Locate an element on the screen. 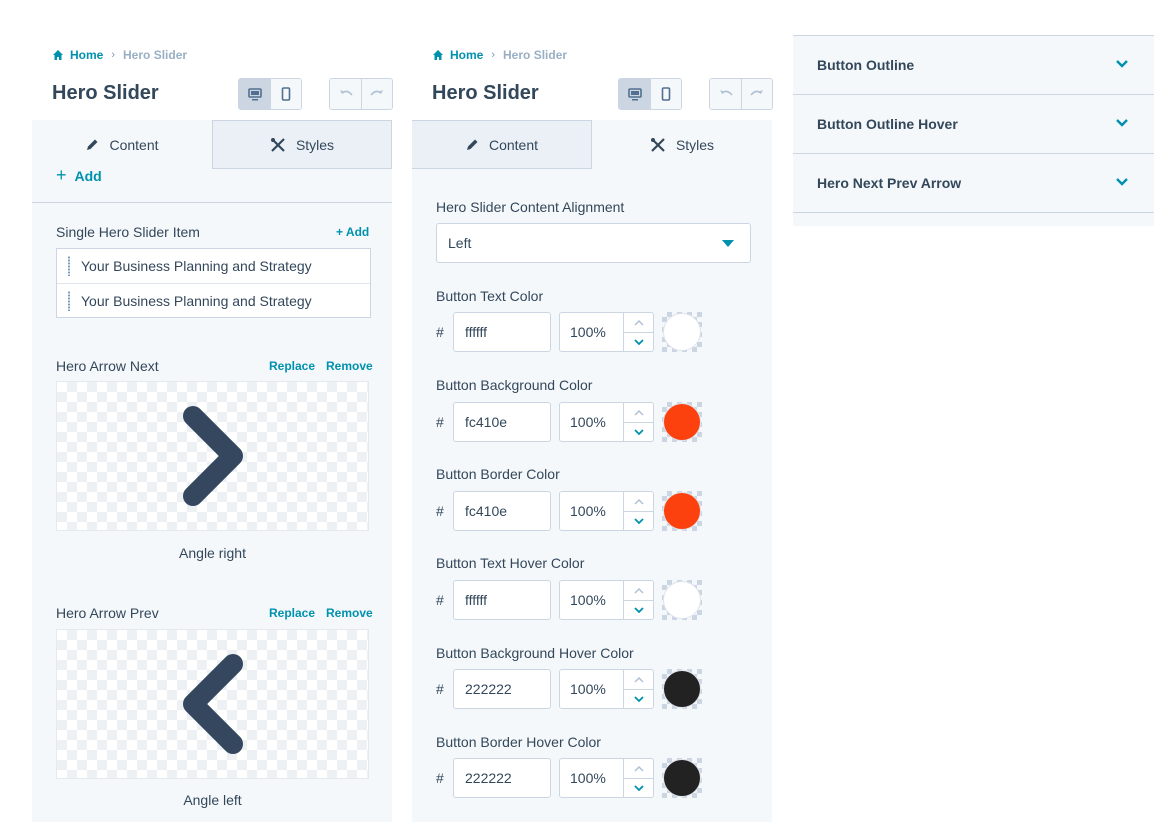 This screenshot has width=1173, height=831. pencil-icon is located at coordinates (92, 144).